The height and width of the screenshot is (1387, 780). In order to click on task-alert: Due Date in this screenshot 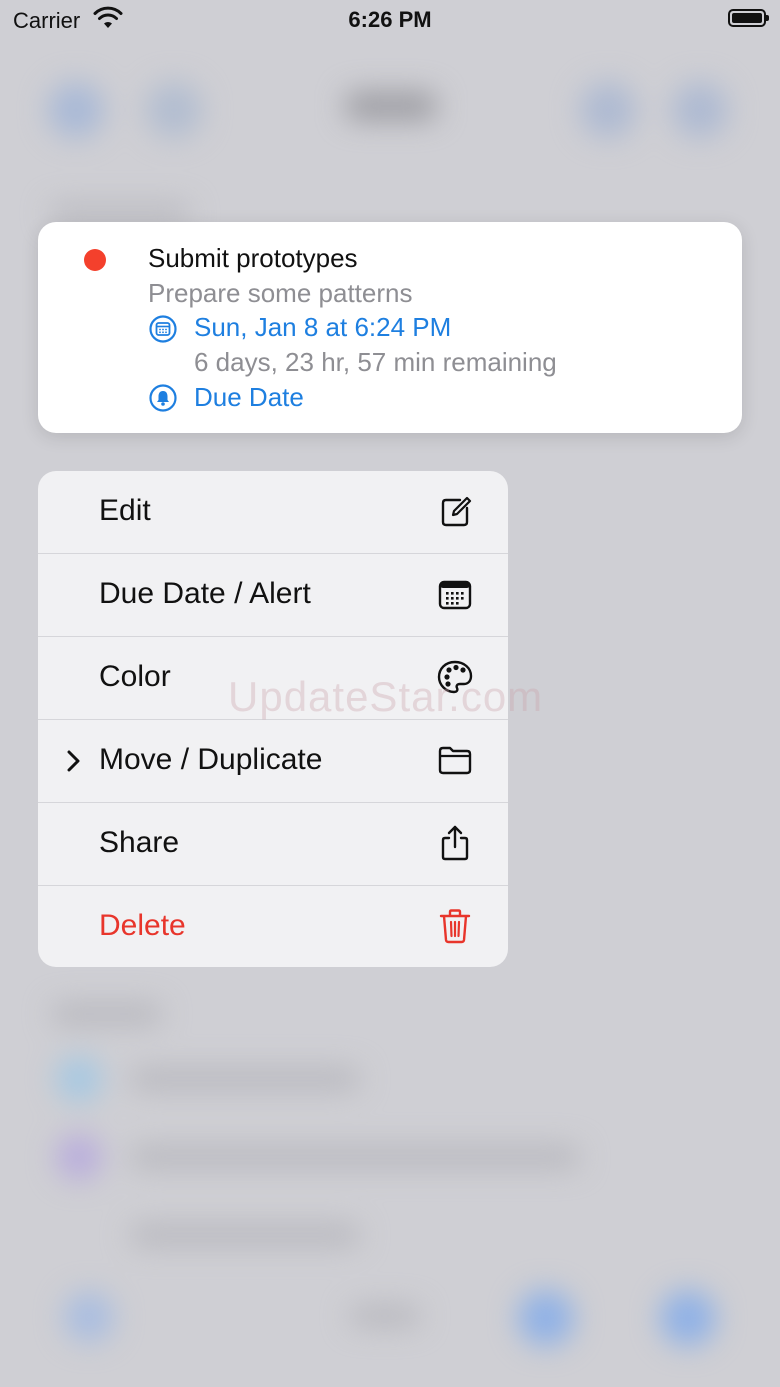, I will do `click(249, 397)`.